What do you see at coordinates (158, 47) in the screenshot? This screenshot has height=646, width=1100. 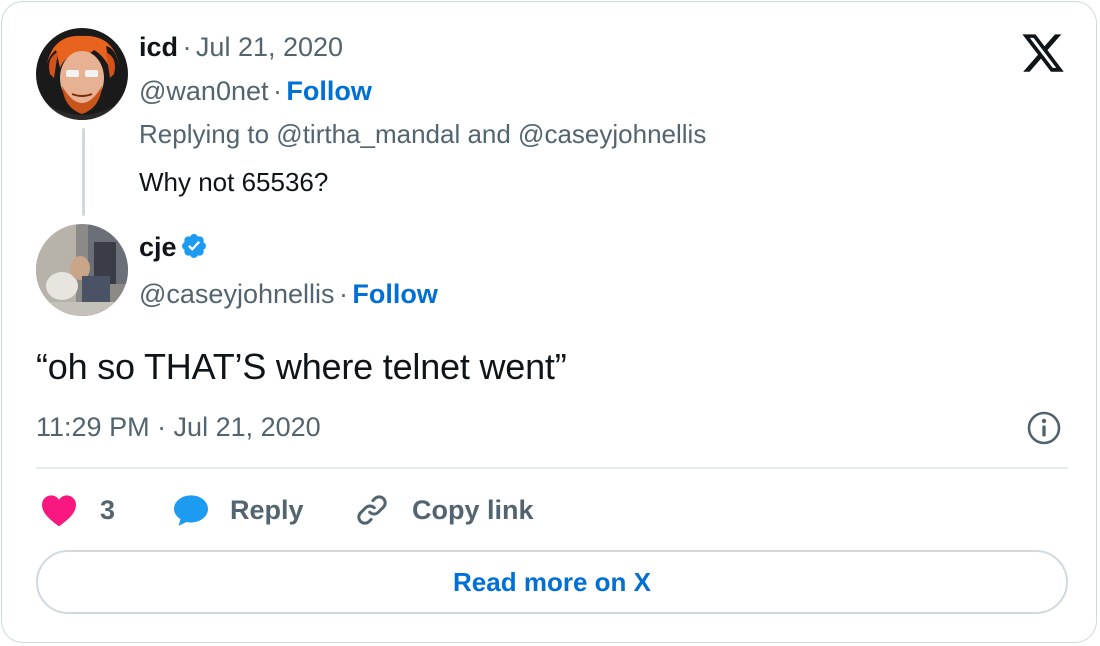 I see `author-name: icd` at bounding box center [158, 47].